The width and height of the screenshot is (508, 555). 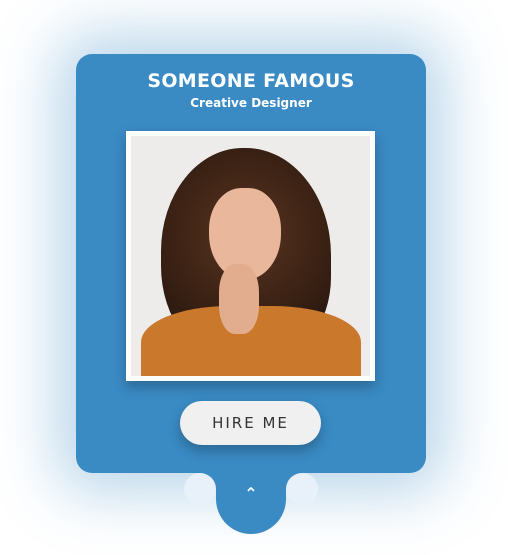 I want to click on tab-fillet-right, so click(x=302, y=489).